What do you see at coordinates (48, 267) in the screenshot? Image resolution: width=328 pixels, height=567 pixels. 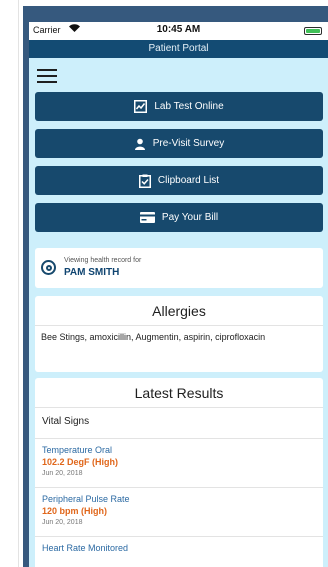 I see `at-sign-icon` at bounding box center [48, 267].